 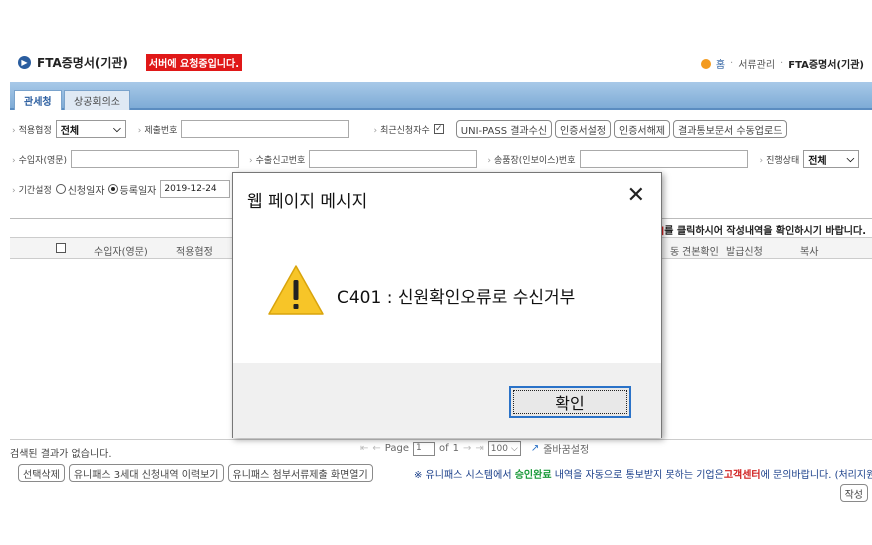 I want to click on first-page-icon: ⇤, so click(x=364, y=448).